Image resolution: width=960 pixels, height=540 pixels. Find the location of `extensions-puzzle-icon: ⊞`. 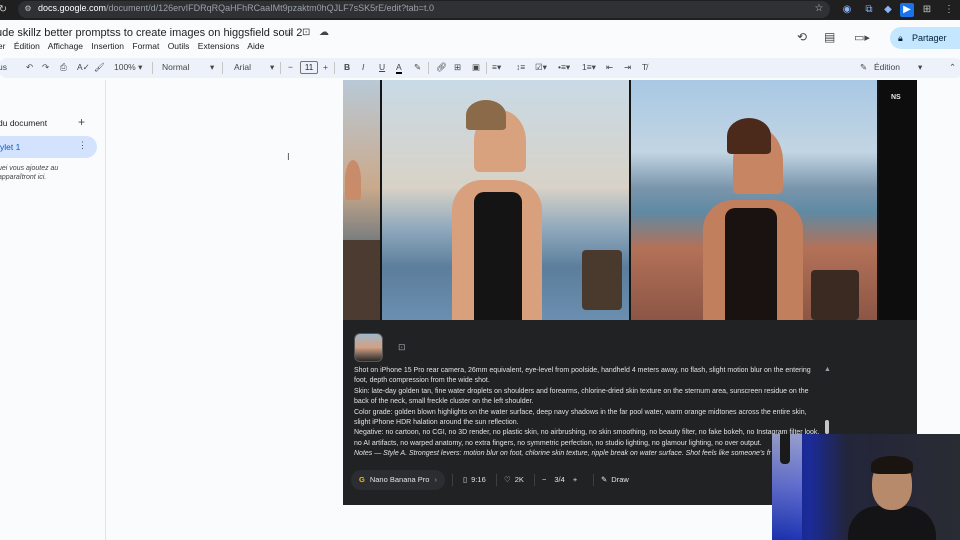

extensions-puzzle-icon: ⊞ is located at coordinates (927, 10).